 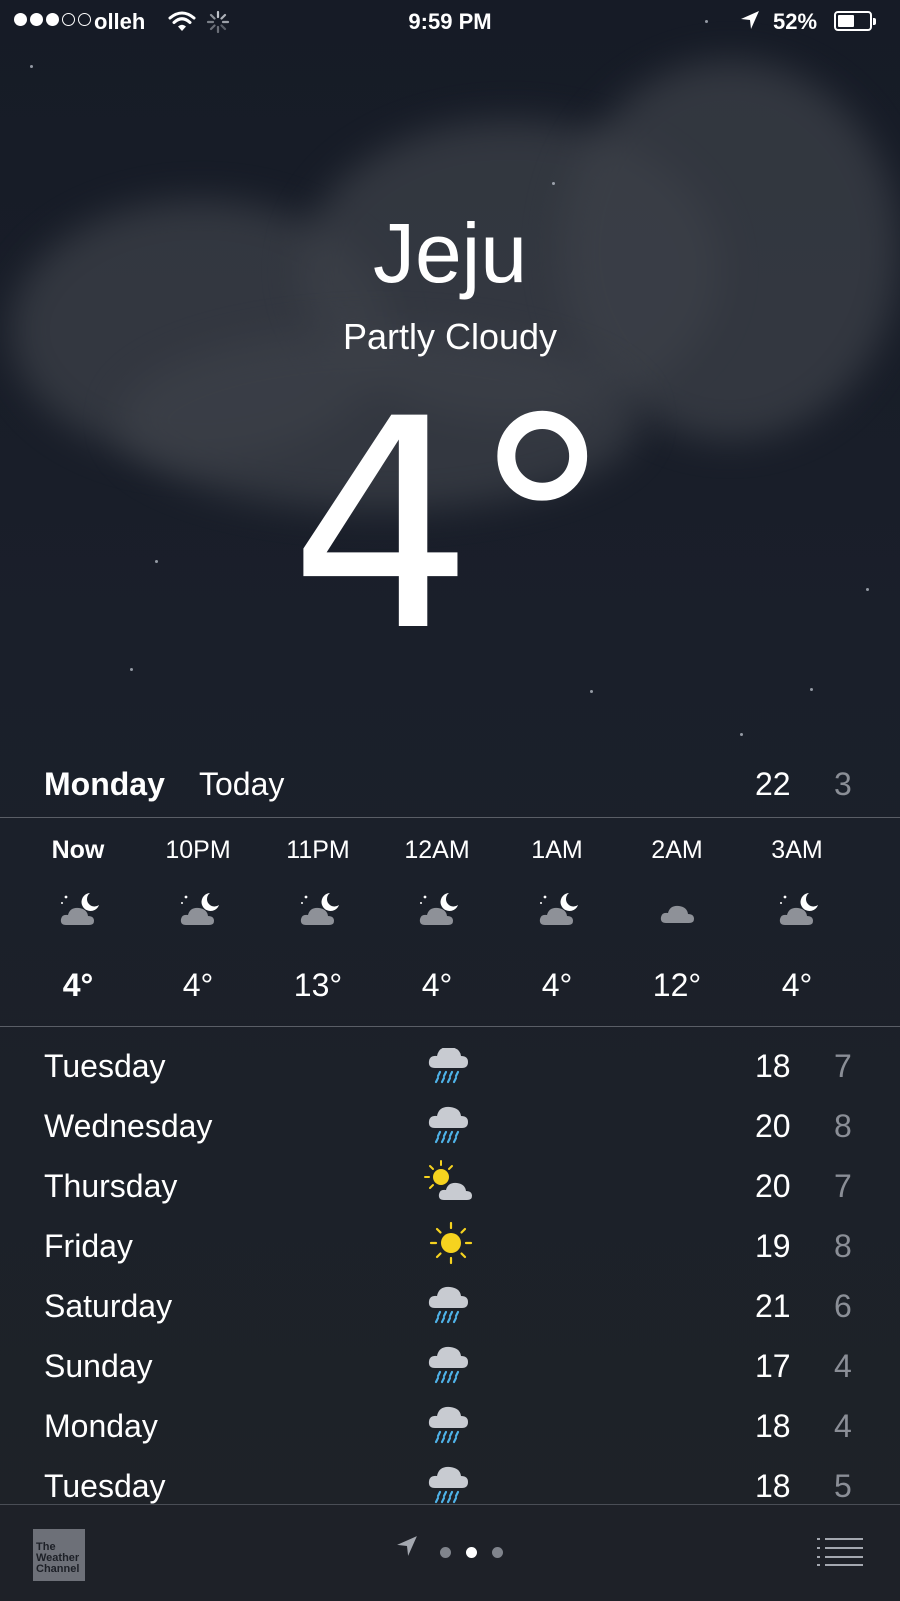 I want to click on hour-time: Now, so click(x=78, y=850).